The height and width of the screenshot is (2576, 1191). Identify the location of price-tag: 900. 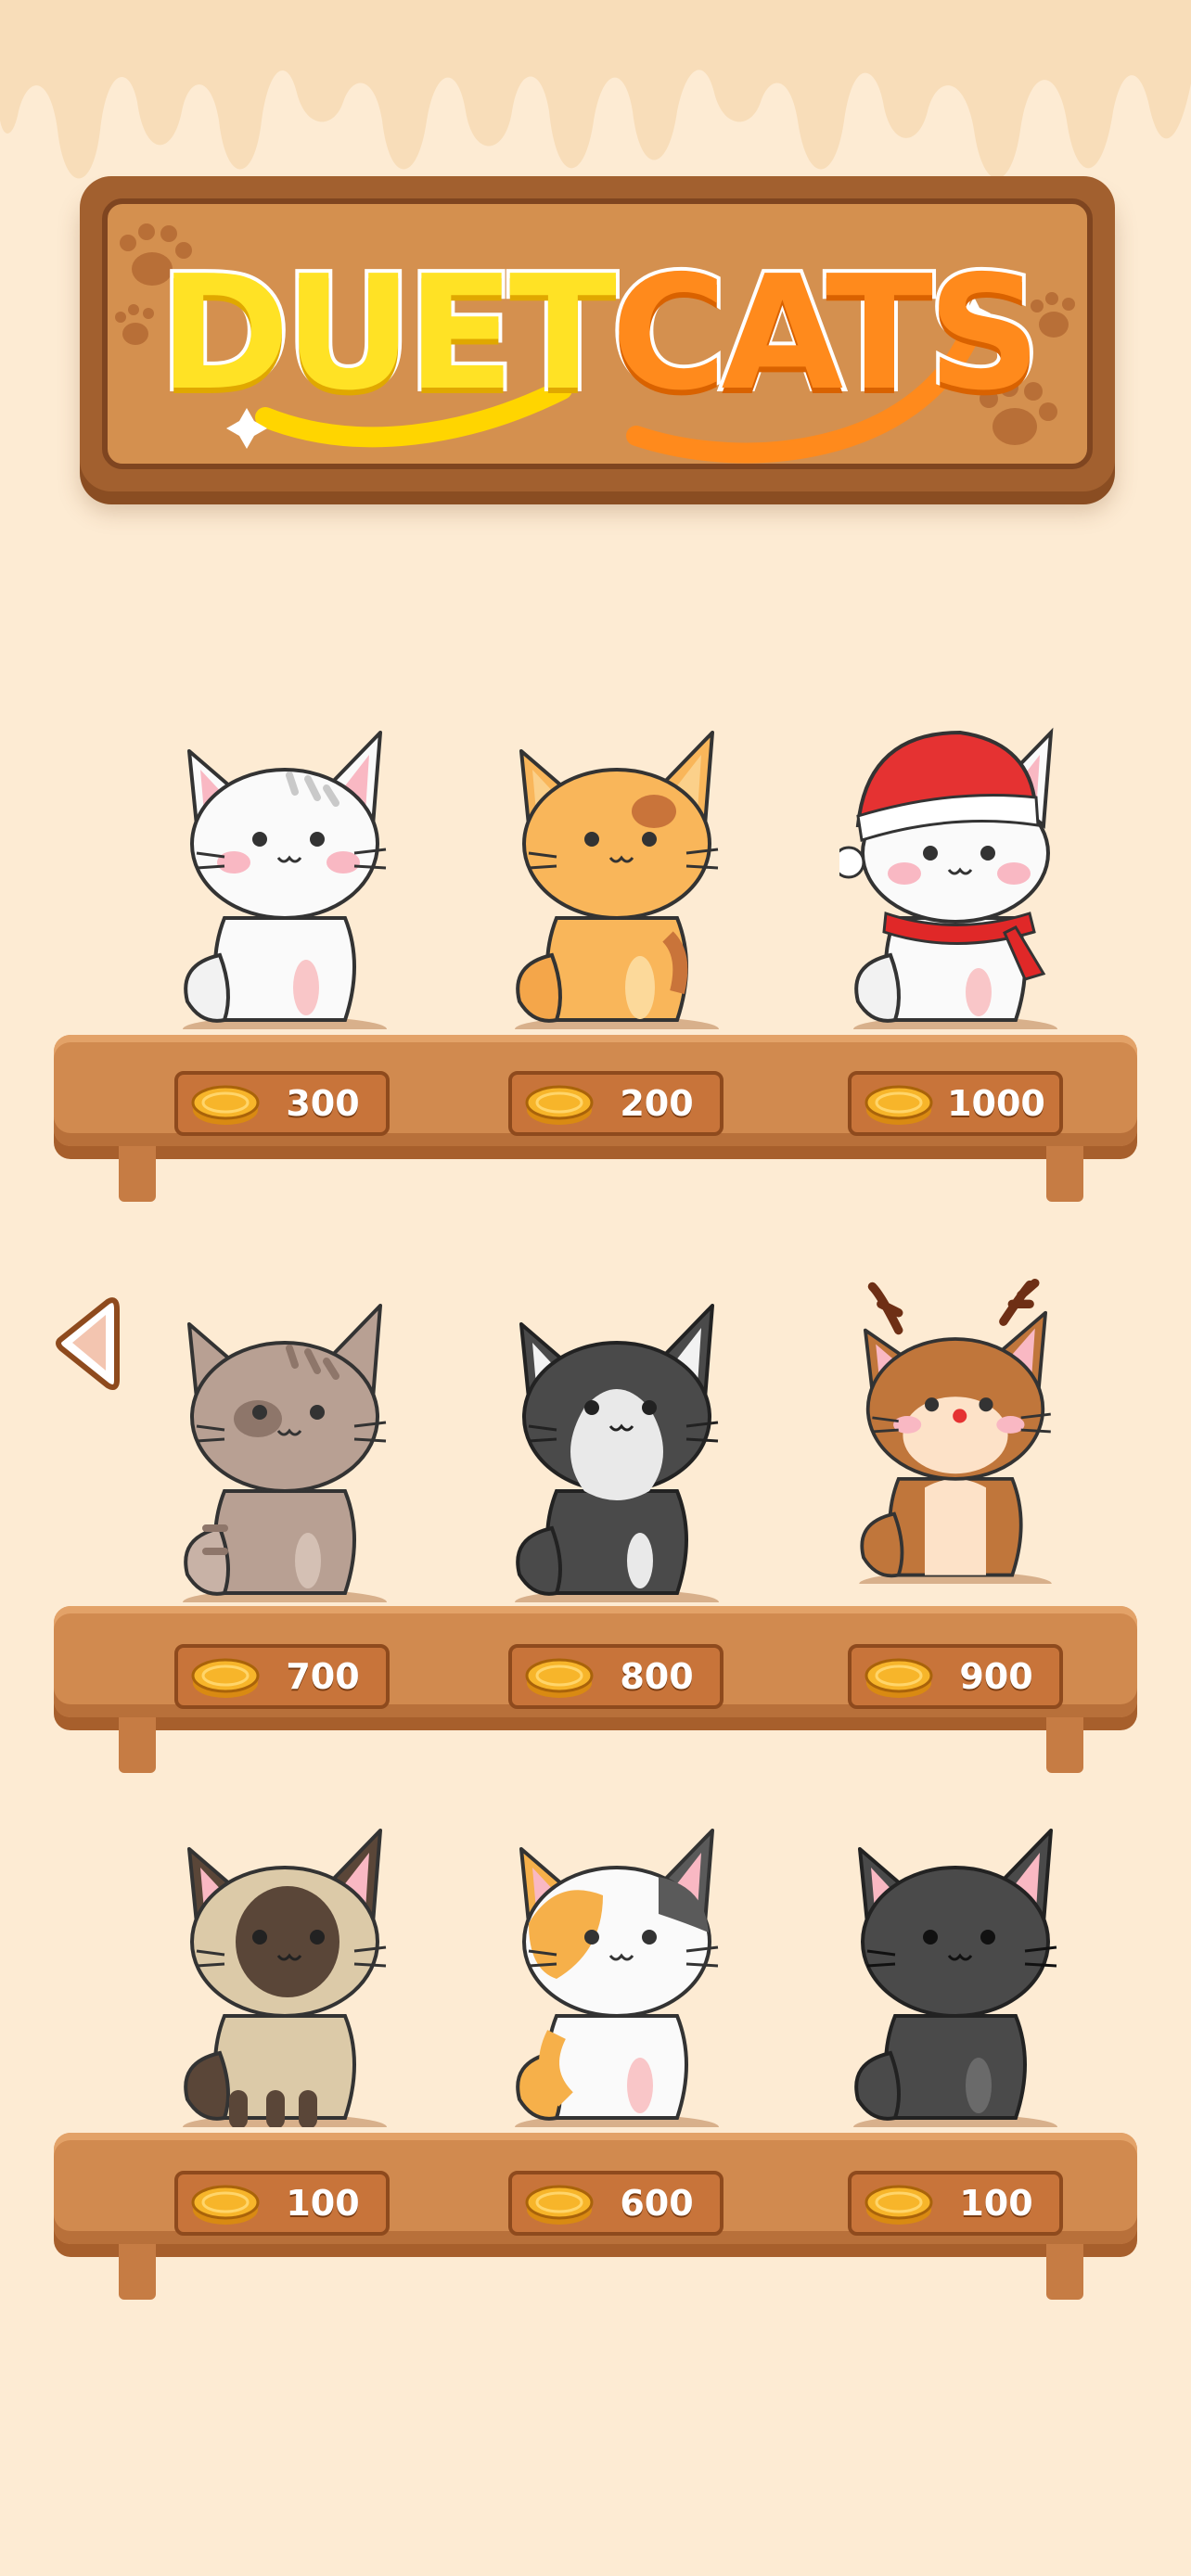
(955, 1676).